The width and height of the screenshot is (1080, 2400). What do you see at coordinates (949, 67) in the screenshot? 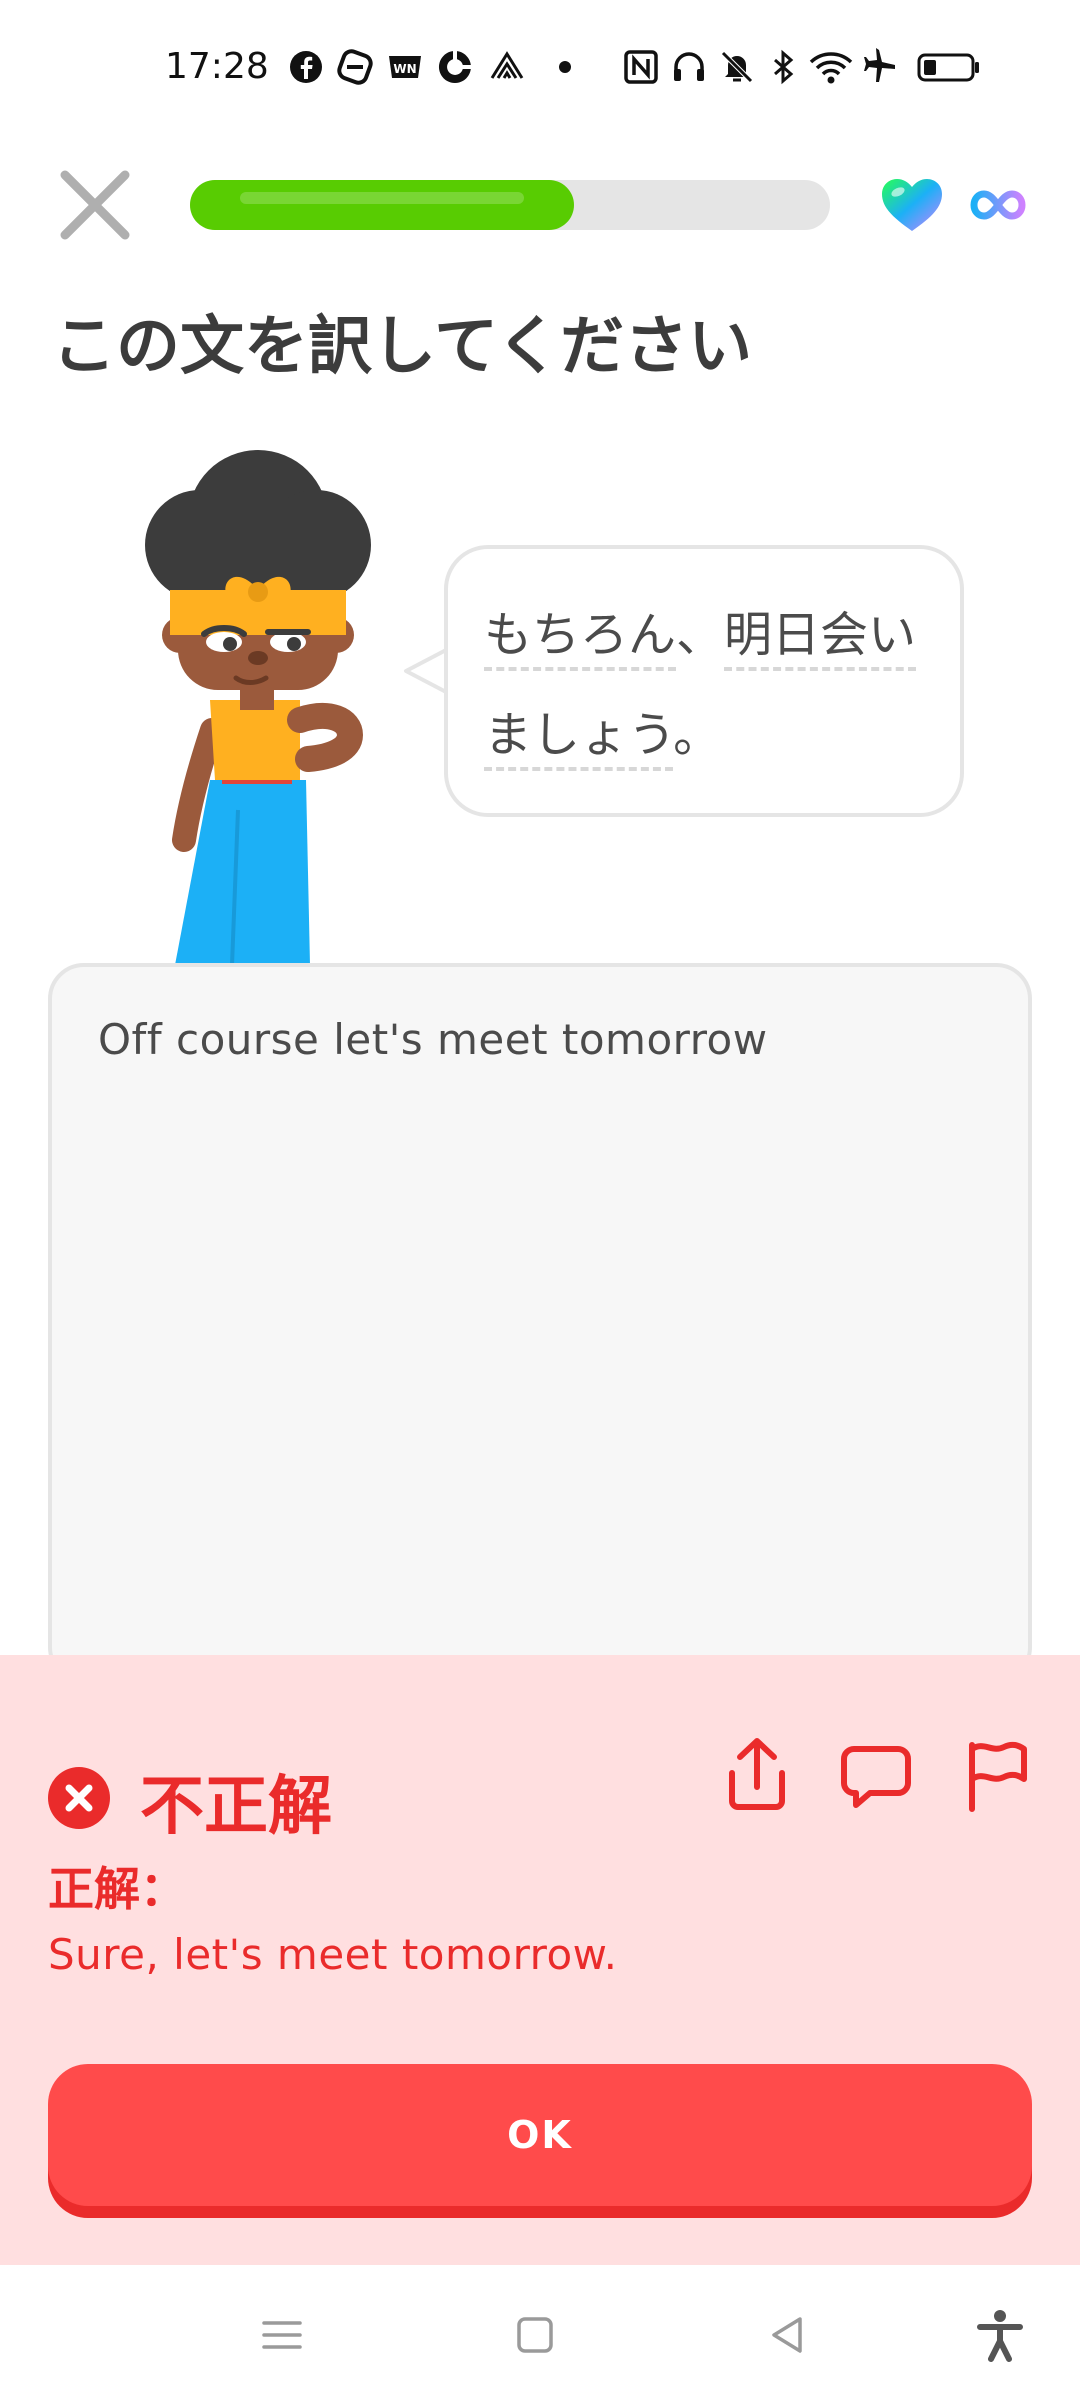
I see `battery-icon` at bounding box center [949, 67].